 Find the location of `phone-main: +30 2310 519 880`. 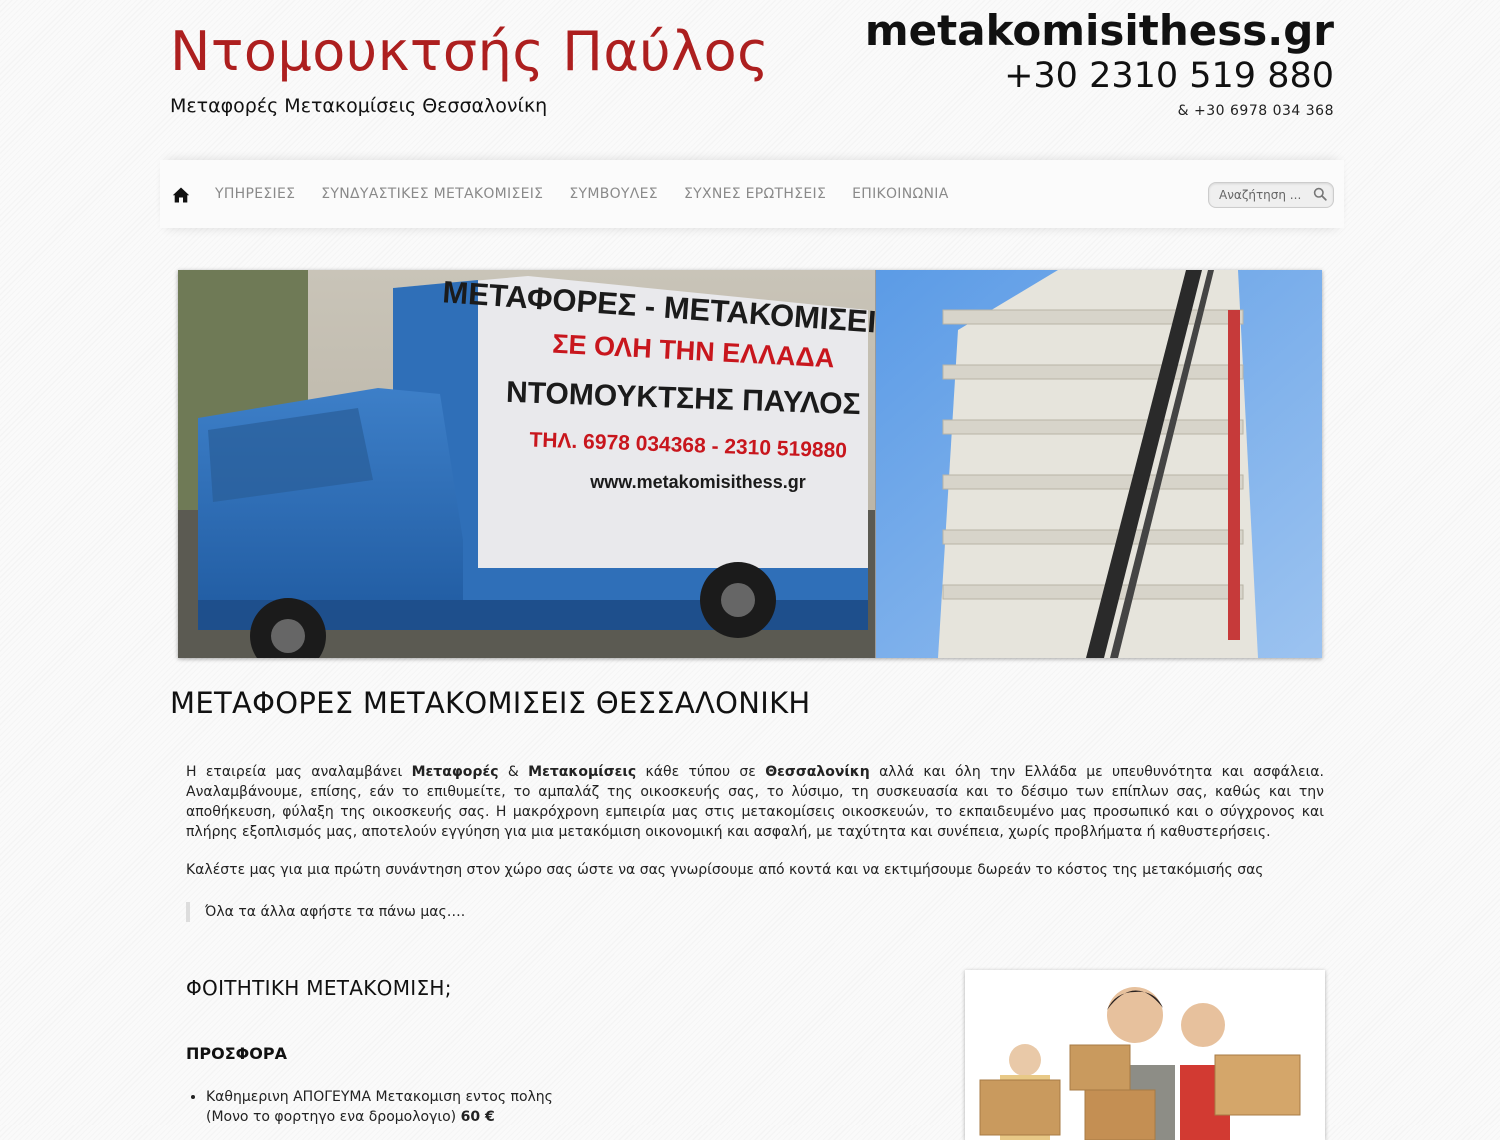

phone-main: +30 2310 519 880 is located at coordinates (1169, 76).